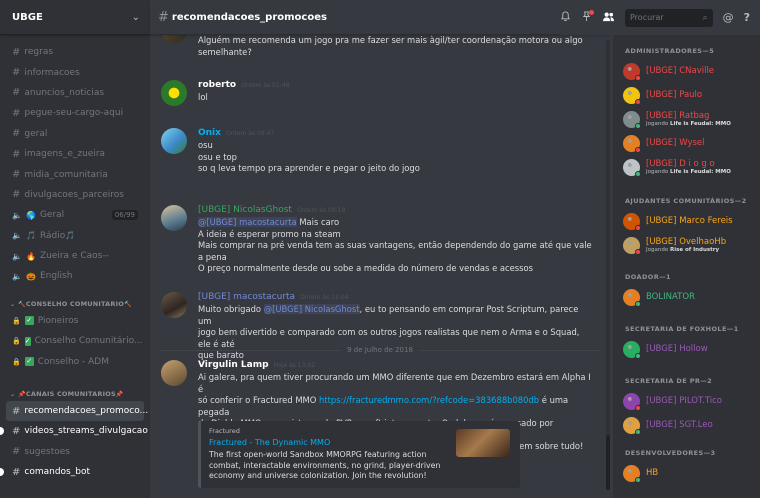 Image resolution: width=760 pixels, height=498 pixels. What do you see at coordinates (246, 297) in the screenshot?
I see `username: [UBGE] macostacurta` at bounding box center [246, 297].